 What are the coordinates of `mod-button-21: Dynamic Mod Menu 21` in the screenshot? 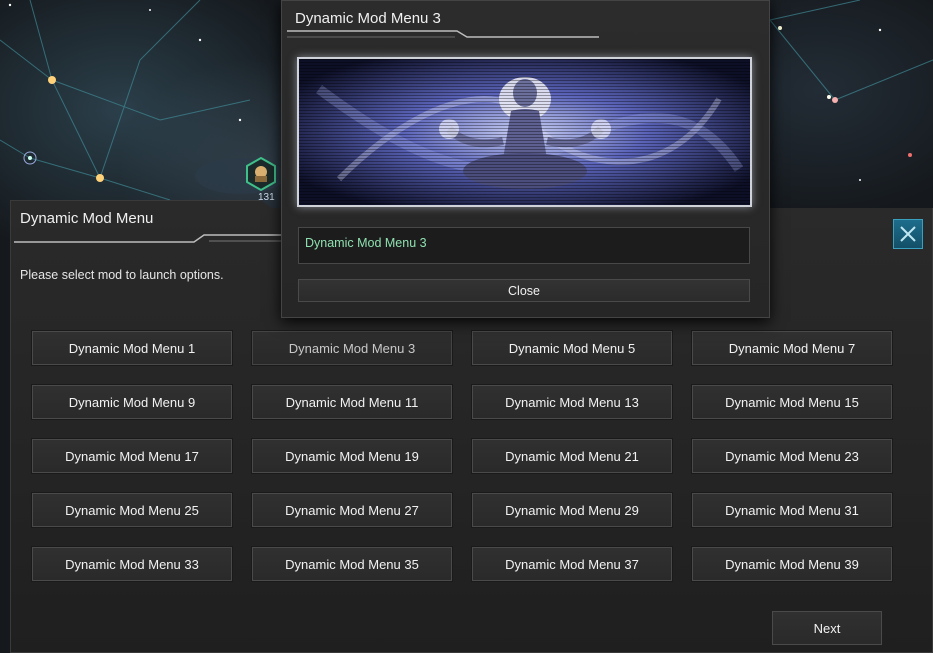 It's located at (572, 456).